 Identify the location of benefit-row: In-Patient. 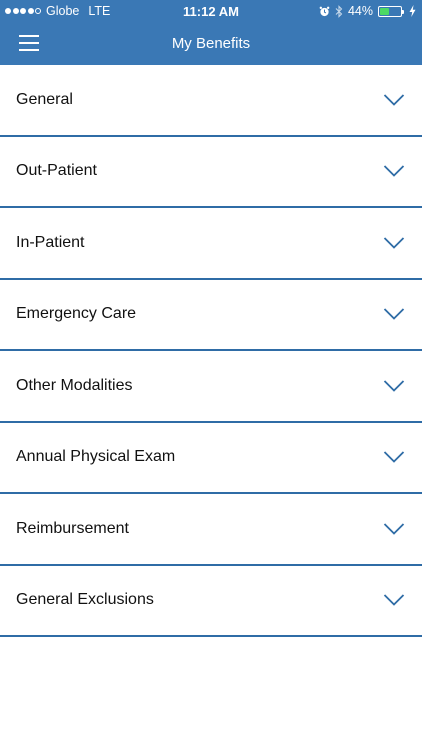
(211, 244).